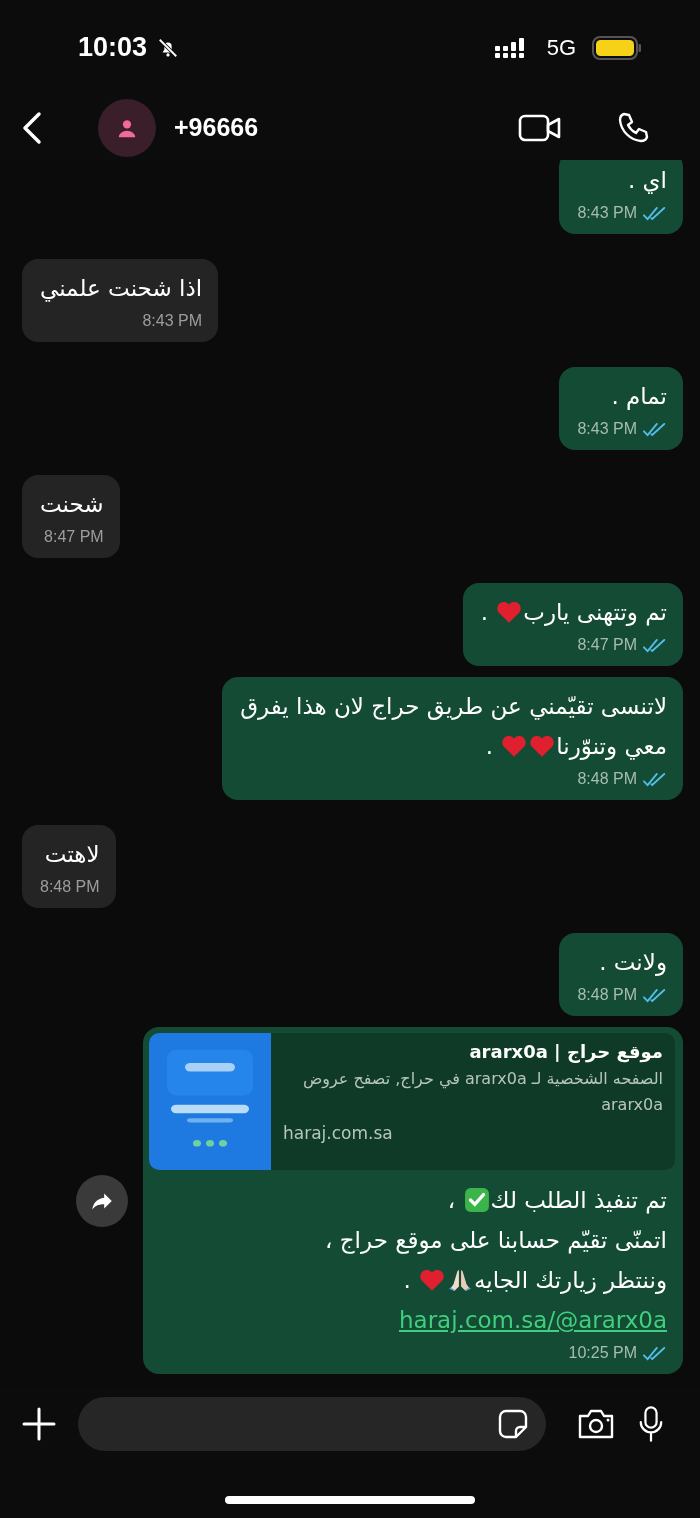  What do you see at coordinates (561, 47) in the screenshot?
I see `network-type: 5G` at bounding box center [561, 47].